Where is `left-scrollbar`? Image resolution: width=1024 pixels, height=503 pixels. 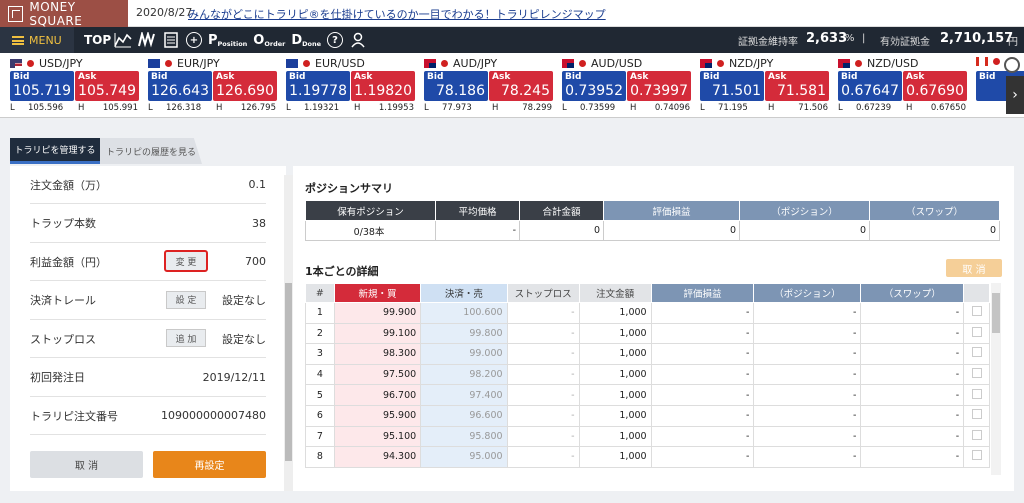 left-scrollbar is located at coordinates (288, 333).